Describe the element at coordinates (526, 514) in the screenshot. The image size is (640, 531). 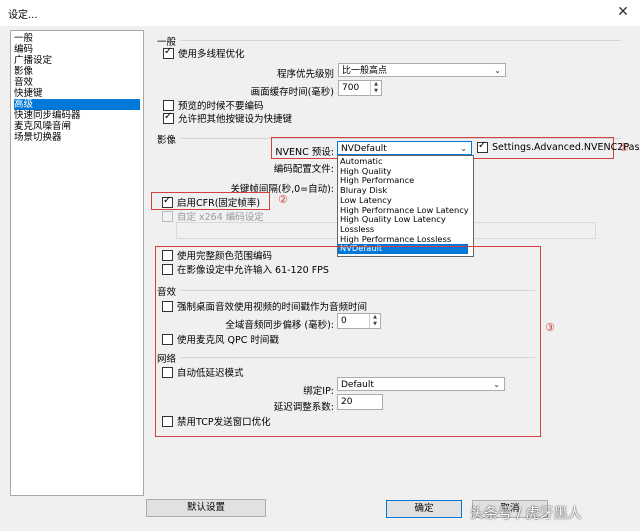
I see `watermark-text: 头条号 / 虎牙黑人` at that location.